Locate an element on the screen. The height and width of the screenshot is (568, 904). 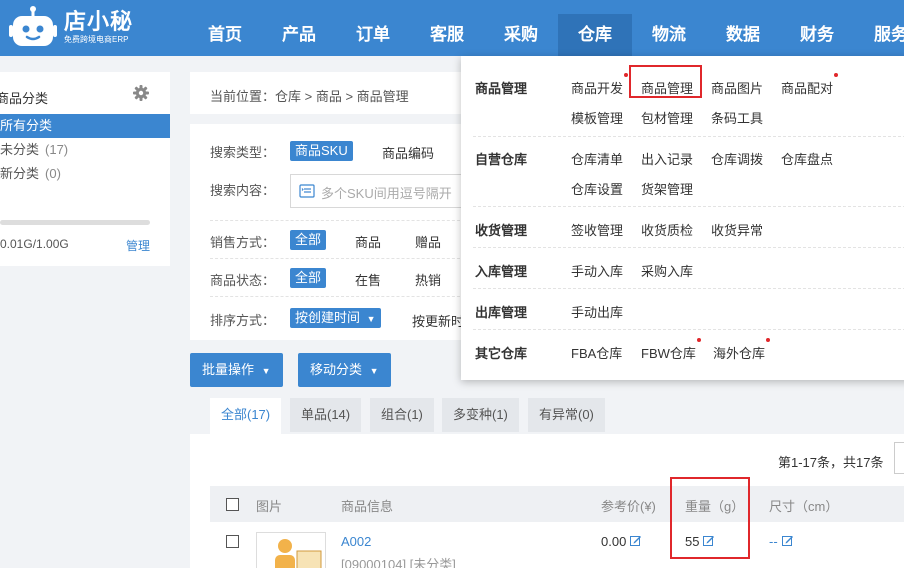
table-header: 图片 商品信息 参考价(¥) 重量（g） 尺寸（cm） is located at coordinates (557, 504).